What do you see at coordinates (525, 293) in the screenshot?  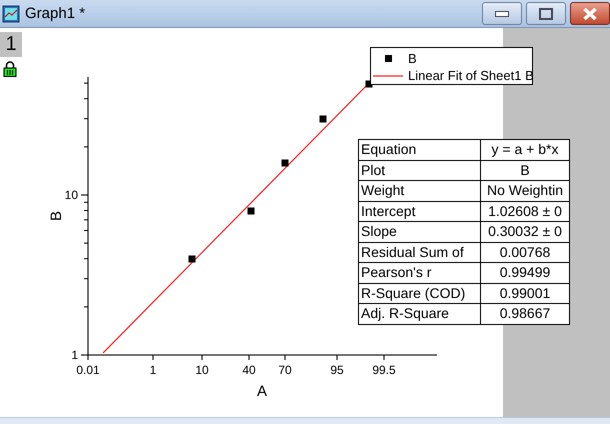 I see `table-cell: 0.99001` at bounding box center [525, 293].